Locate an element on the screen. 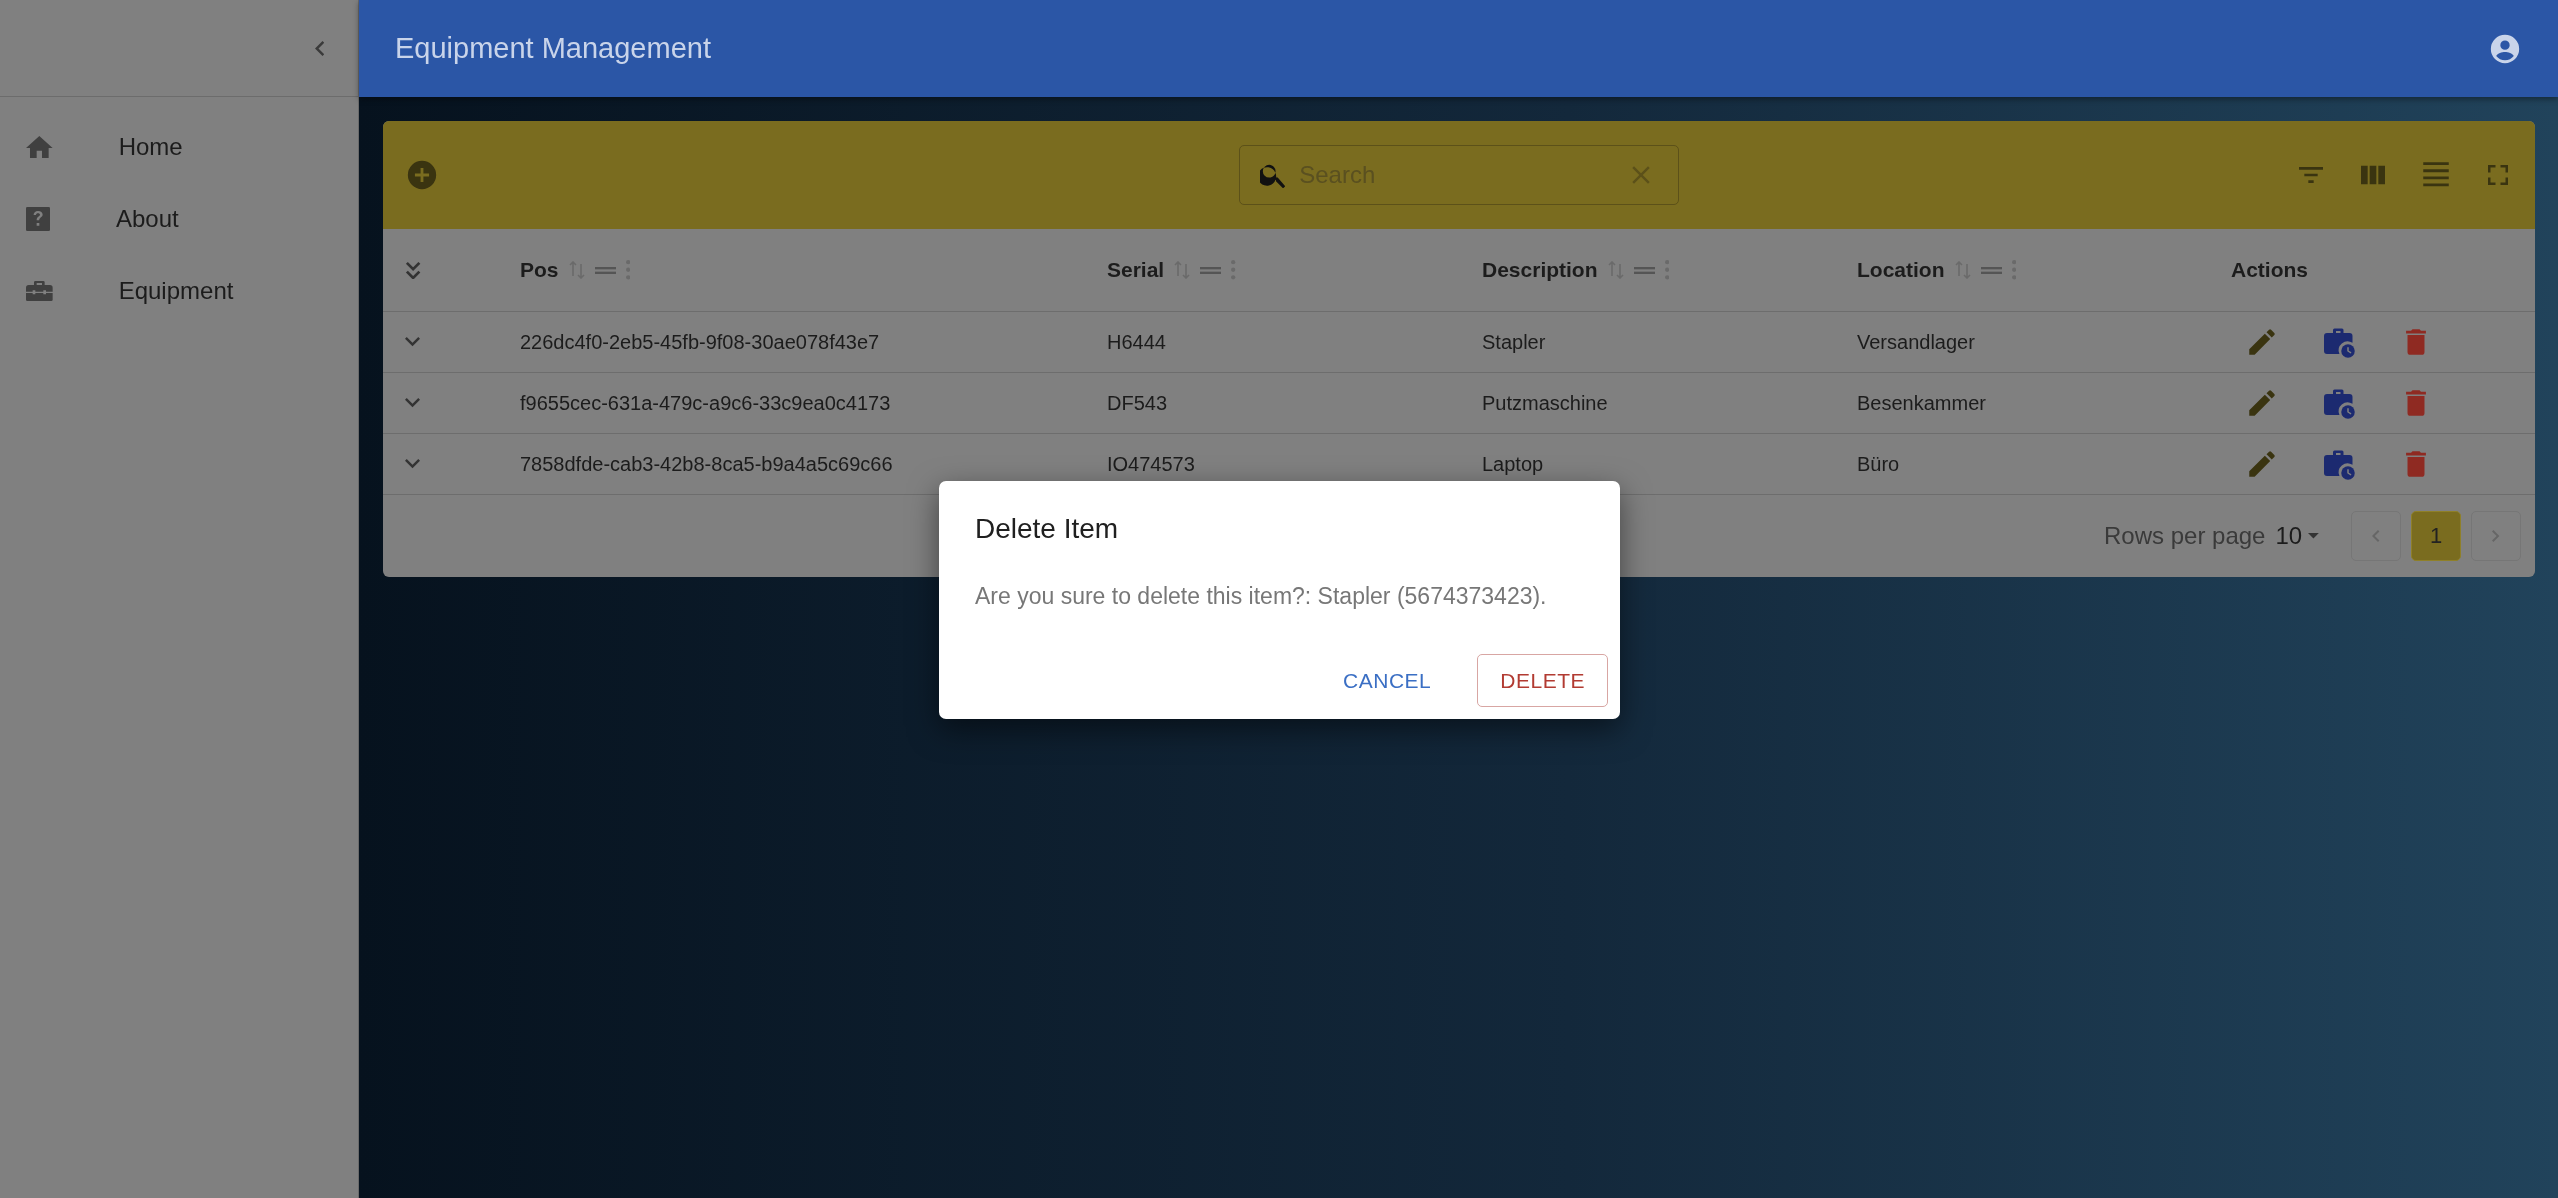 The image size is (2558, 1198). cancel-button: CANCEL is located at coordinates (1387, 680).